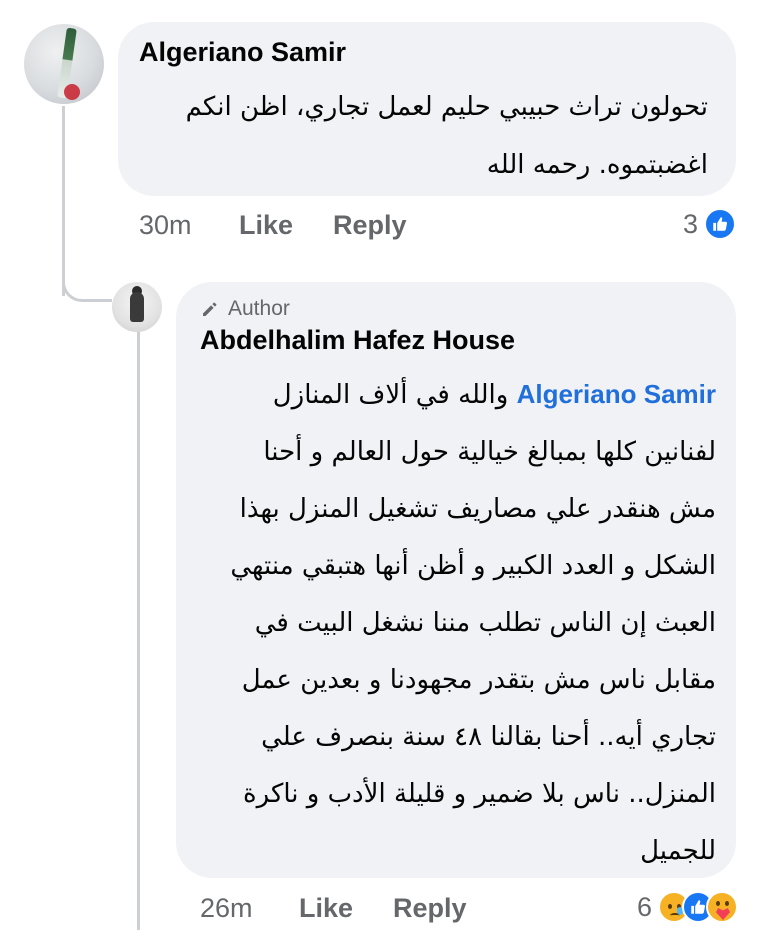 The height and width of the screenshot is (938, 760). I want to click on reply-thread-line, so click(138, 630).